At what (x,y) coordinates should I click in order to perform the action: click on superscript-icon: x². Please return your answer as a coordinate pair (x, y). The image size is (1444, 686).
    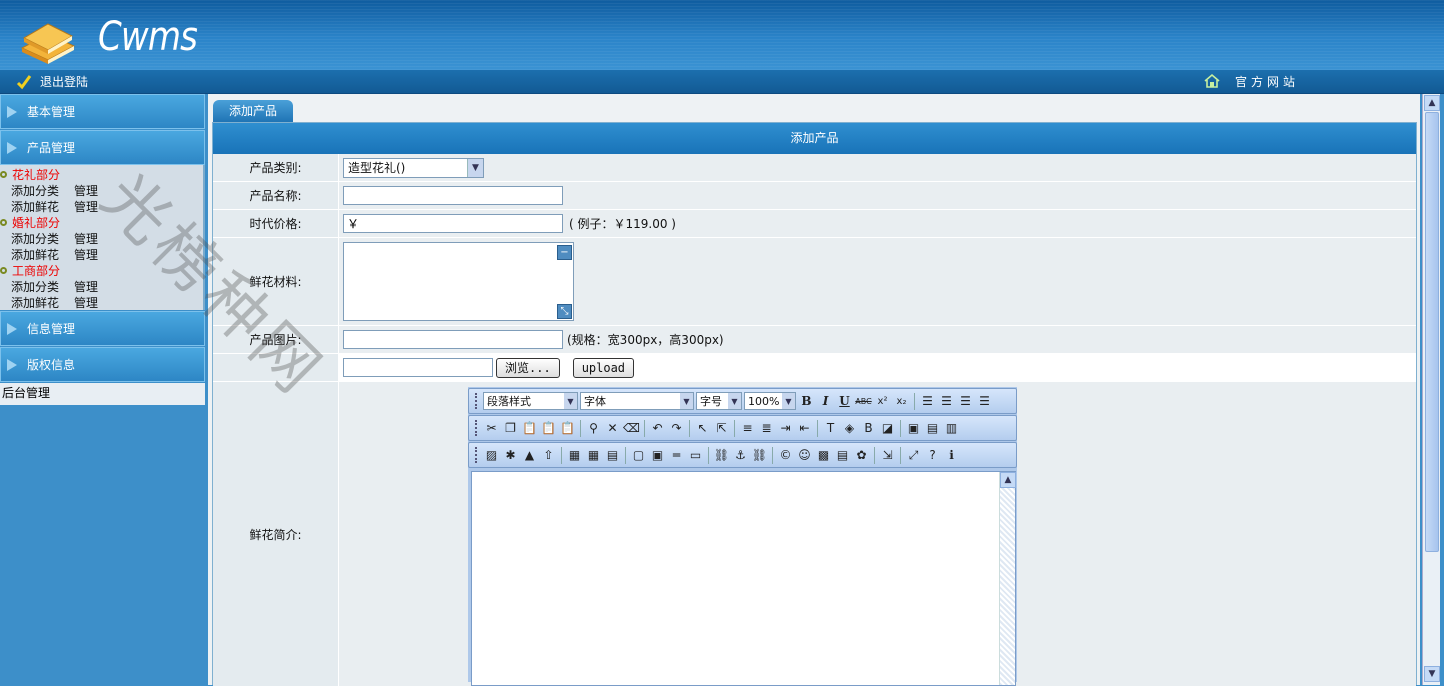
    Looking at the image, I should click on (882, 401).